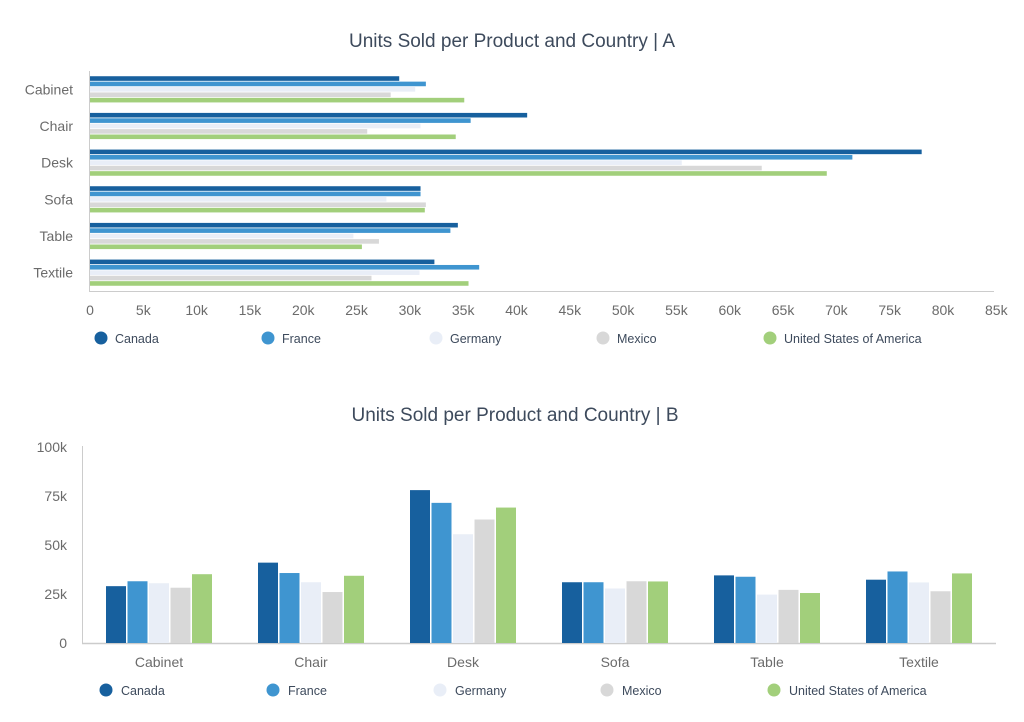 This screenshot has height=722, width=1024. What do you see at coordinates (426, 168) in the screenshot?
I see `chart-a-bar-desk-mexico` at bounding box center [426, 168].